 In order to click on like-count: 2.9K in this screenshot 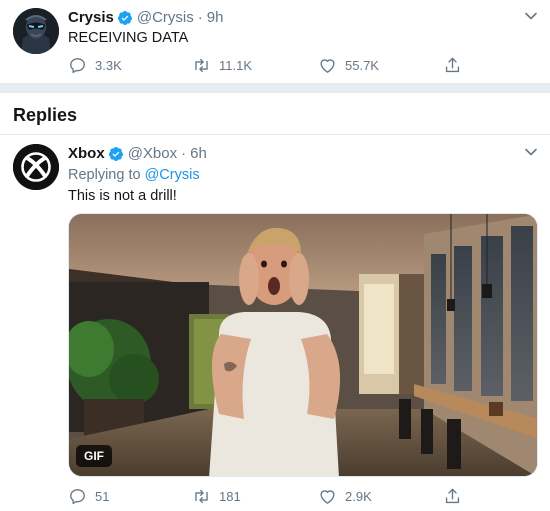, I will do `click(358, 496)`.